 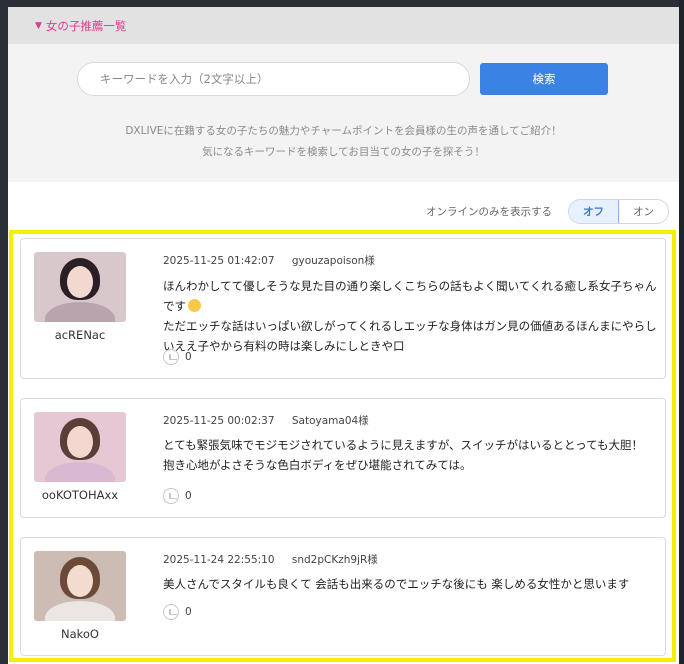 I want to click on section-header: ▼ 女の子推薦一覧, so click(x=343, y=25).